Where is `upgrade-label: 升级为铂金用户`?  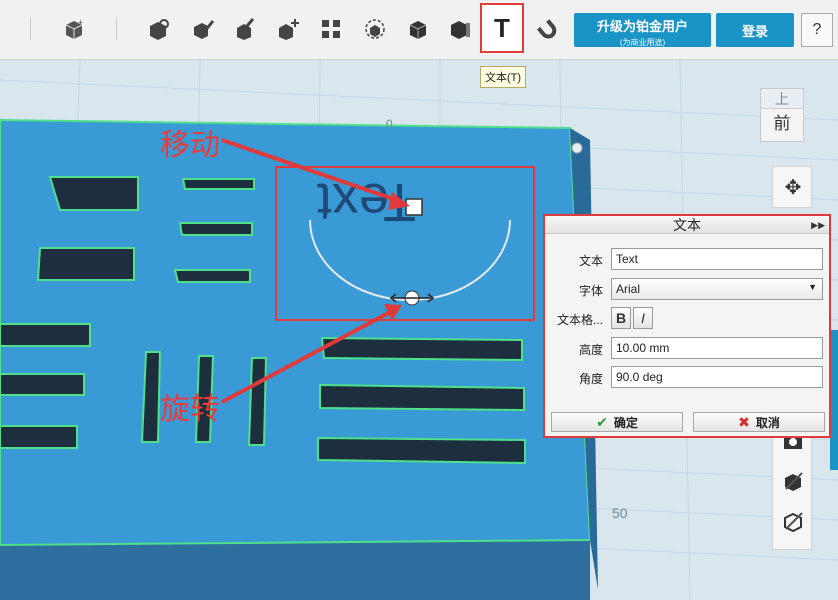
upgrade-label: 升级为铂金用户 is located at coordinates (642, 26).